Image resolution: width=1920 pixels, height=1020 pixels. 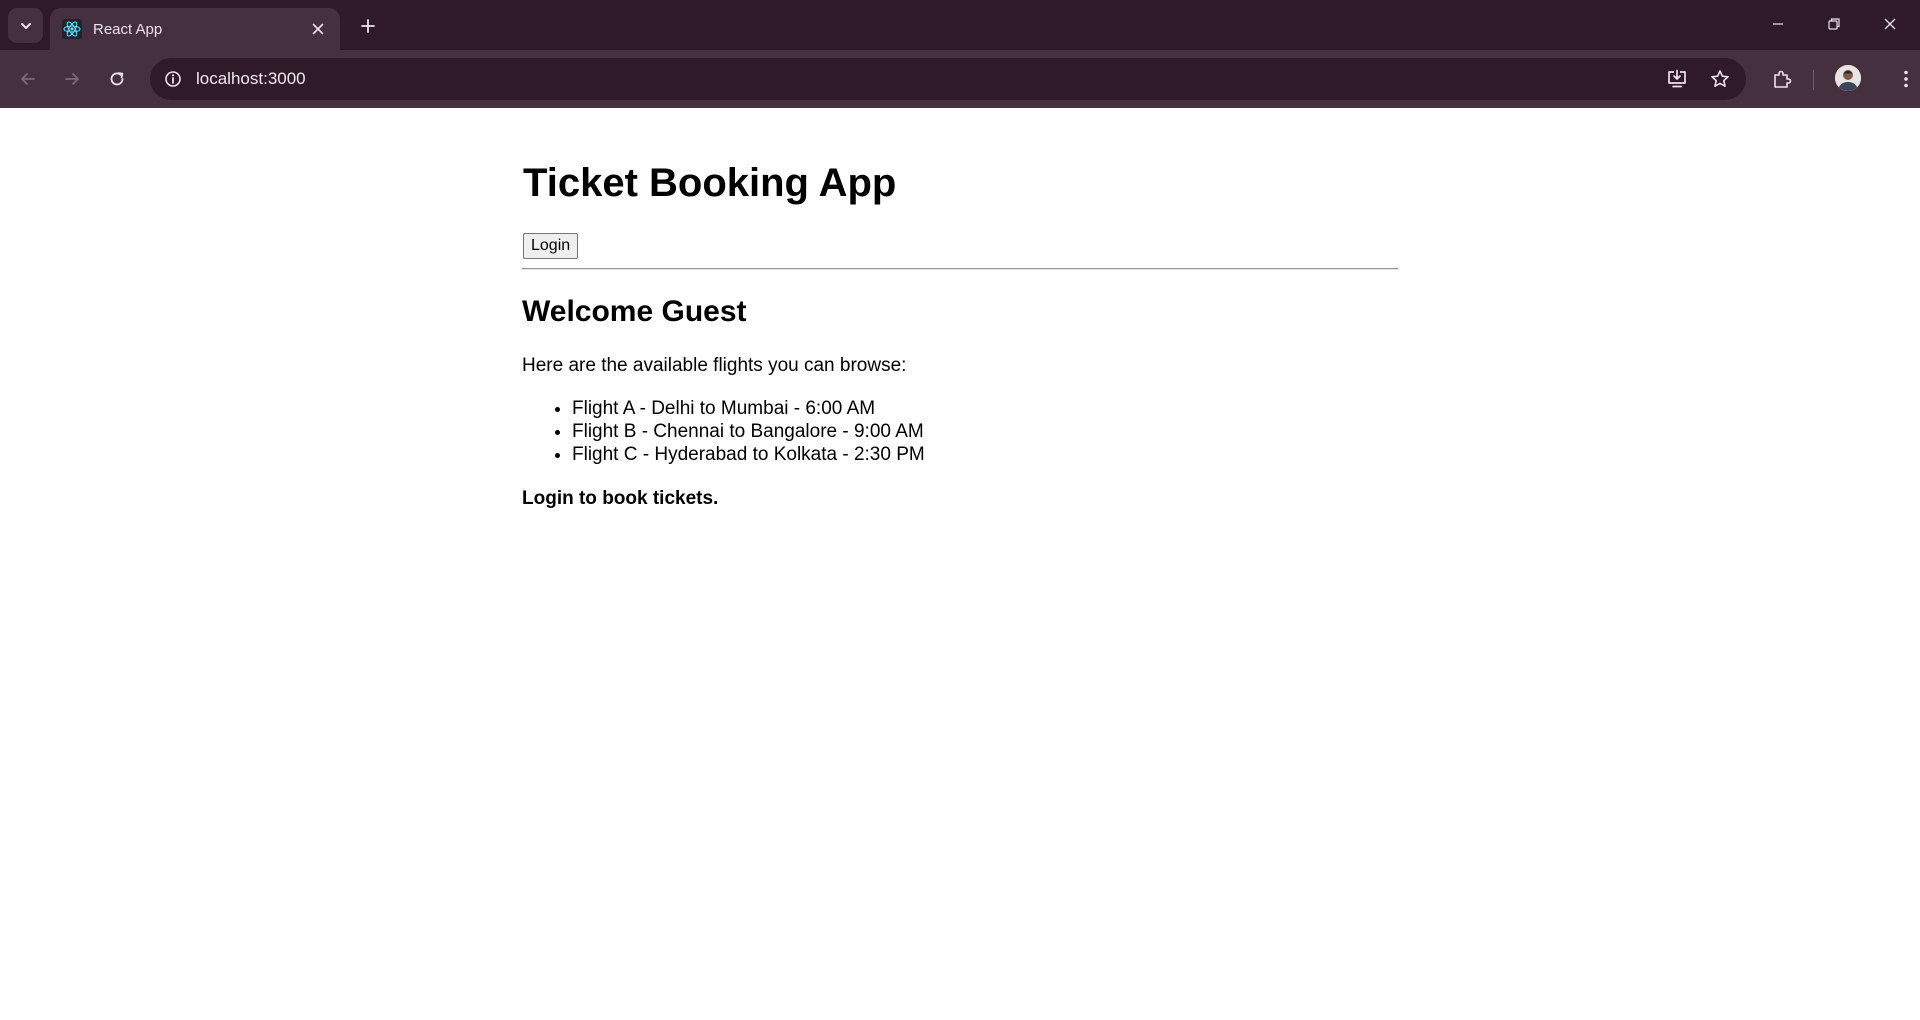 I want to click on forward-arrow-icon, so click(x=72, y=79).